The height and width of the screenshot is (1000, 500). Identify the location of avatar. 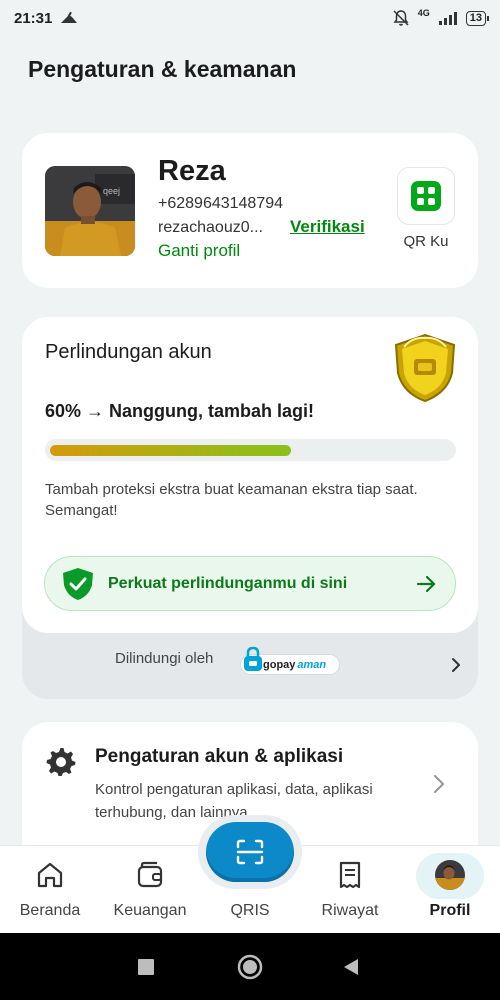
(450, 875).